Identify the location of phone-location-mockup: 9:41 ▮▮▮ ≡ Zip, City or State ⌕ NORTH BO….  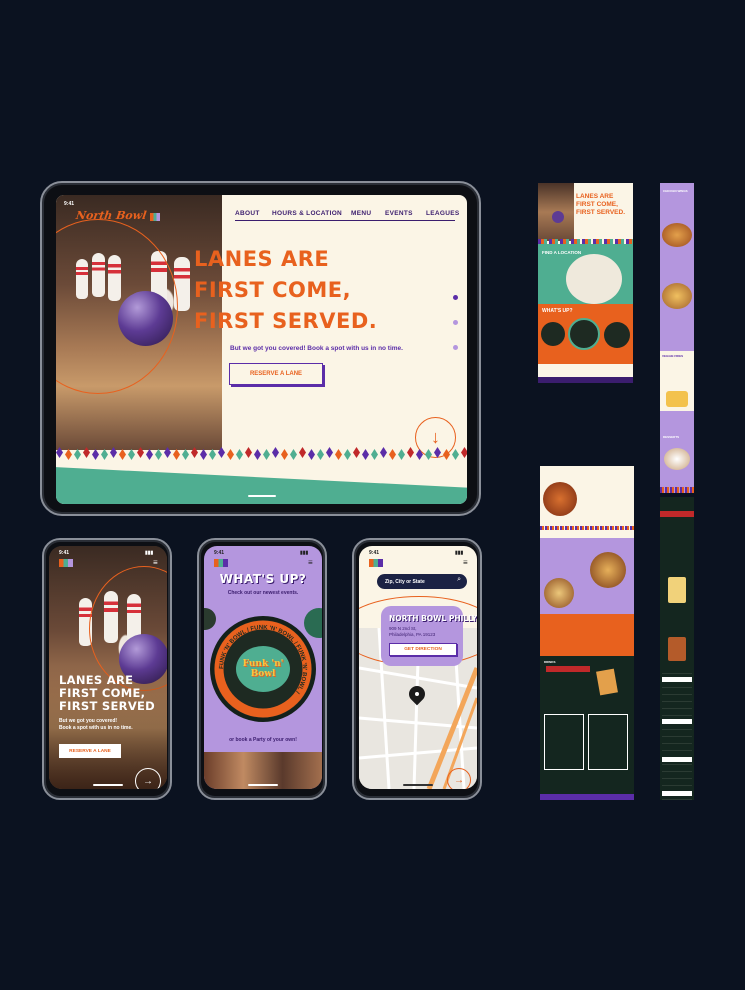
(417, 669).